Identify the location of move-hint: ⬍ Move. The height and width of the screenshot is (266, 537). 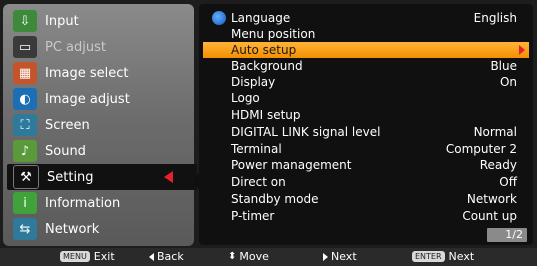
(248, 256).